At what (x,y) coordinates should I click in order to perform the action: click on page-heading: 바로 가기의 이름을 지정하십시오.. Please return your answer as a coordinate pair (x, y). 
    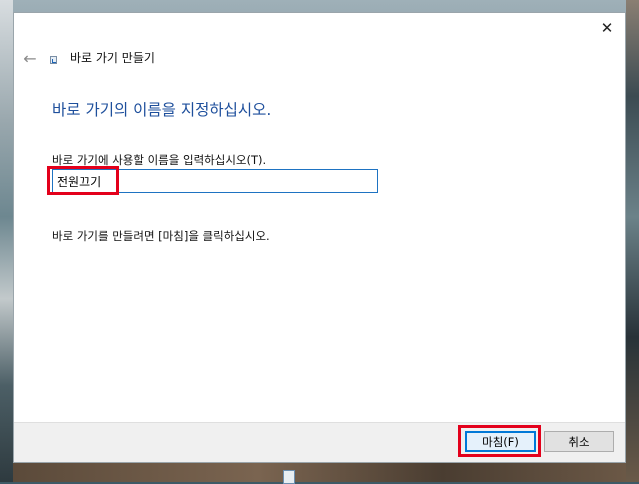
    Looking at the image, I should click on (162, 110).